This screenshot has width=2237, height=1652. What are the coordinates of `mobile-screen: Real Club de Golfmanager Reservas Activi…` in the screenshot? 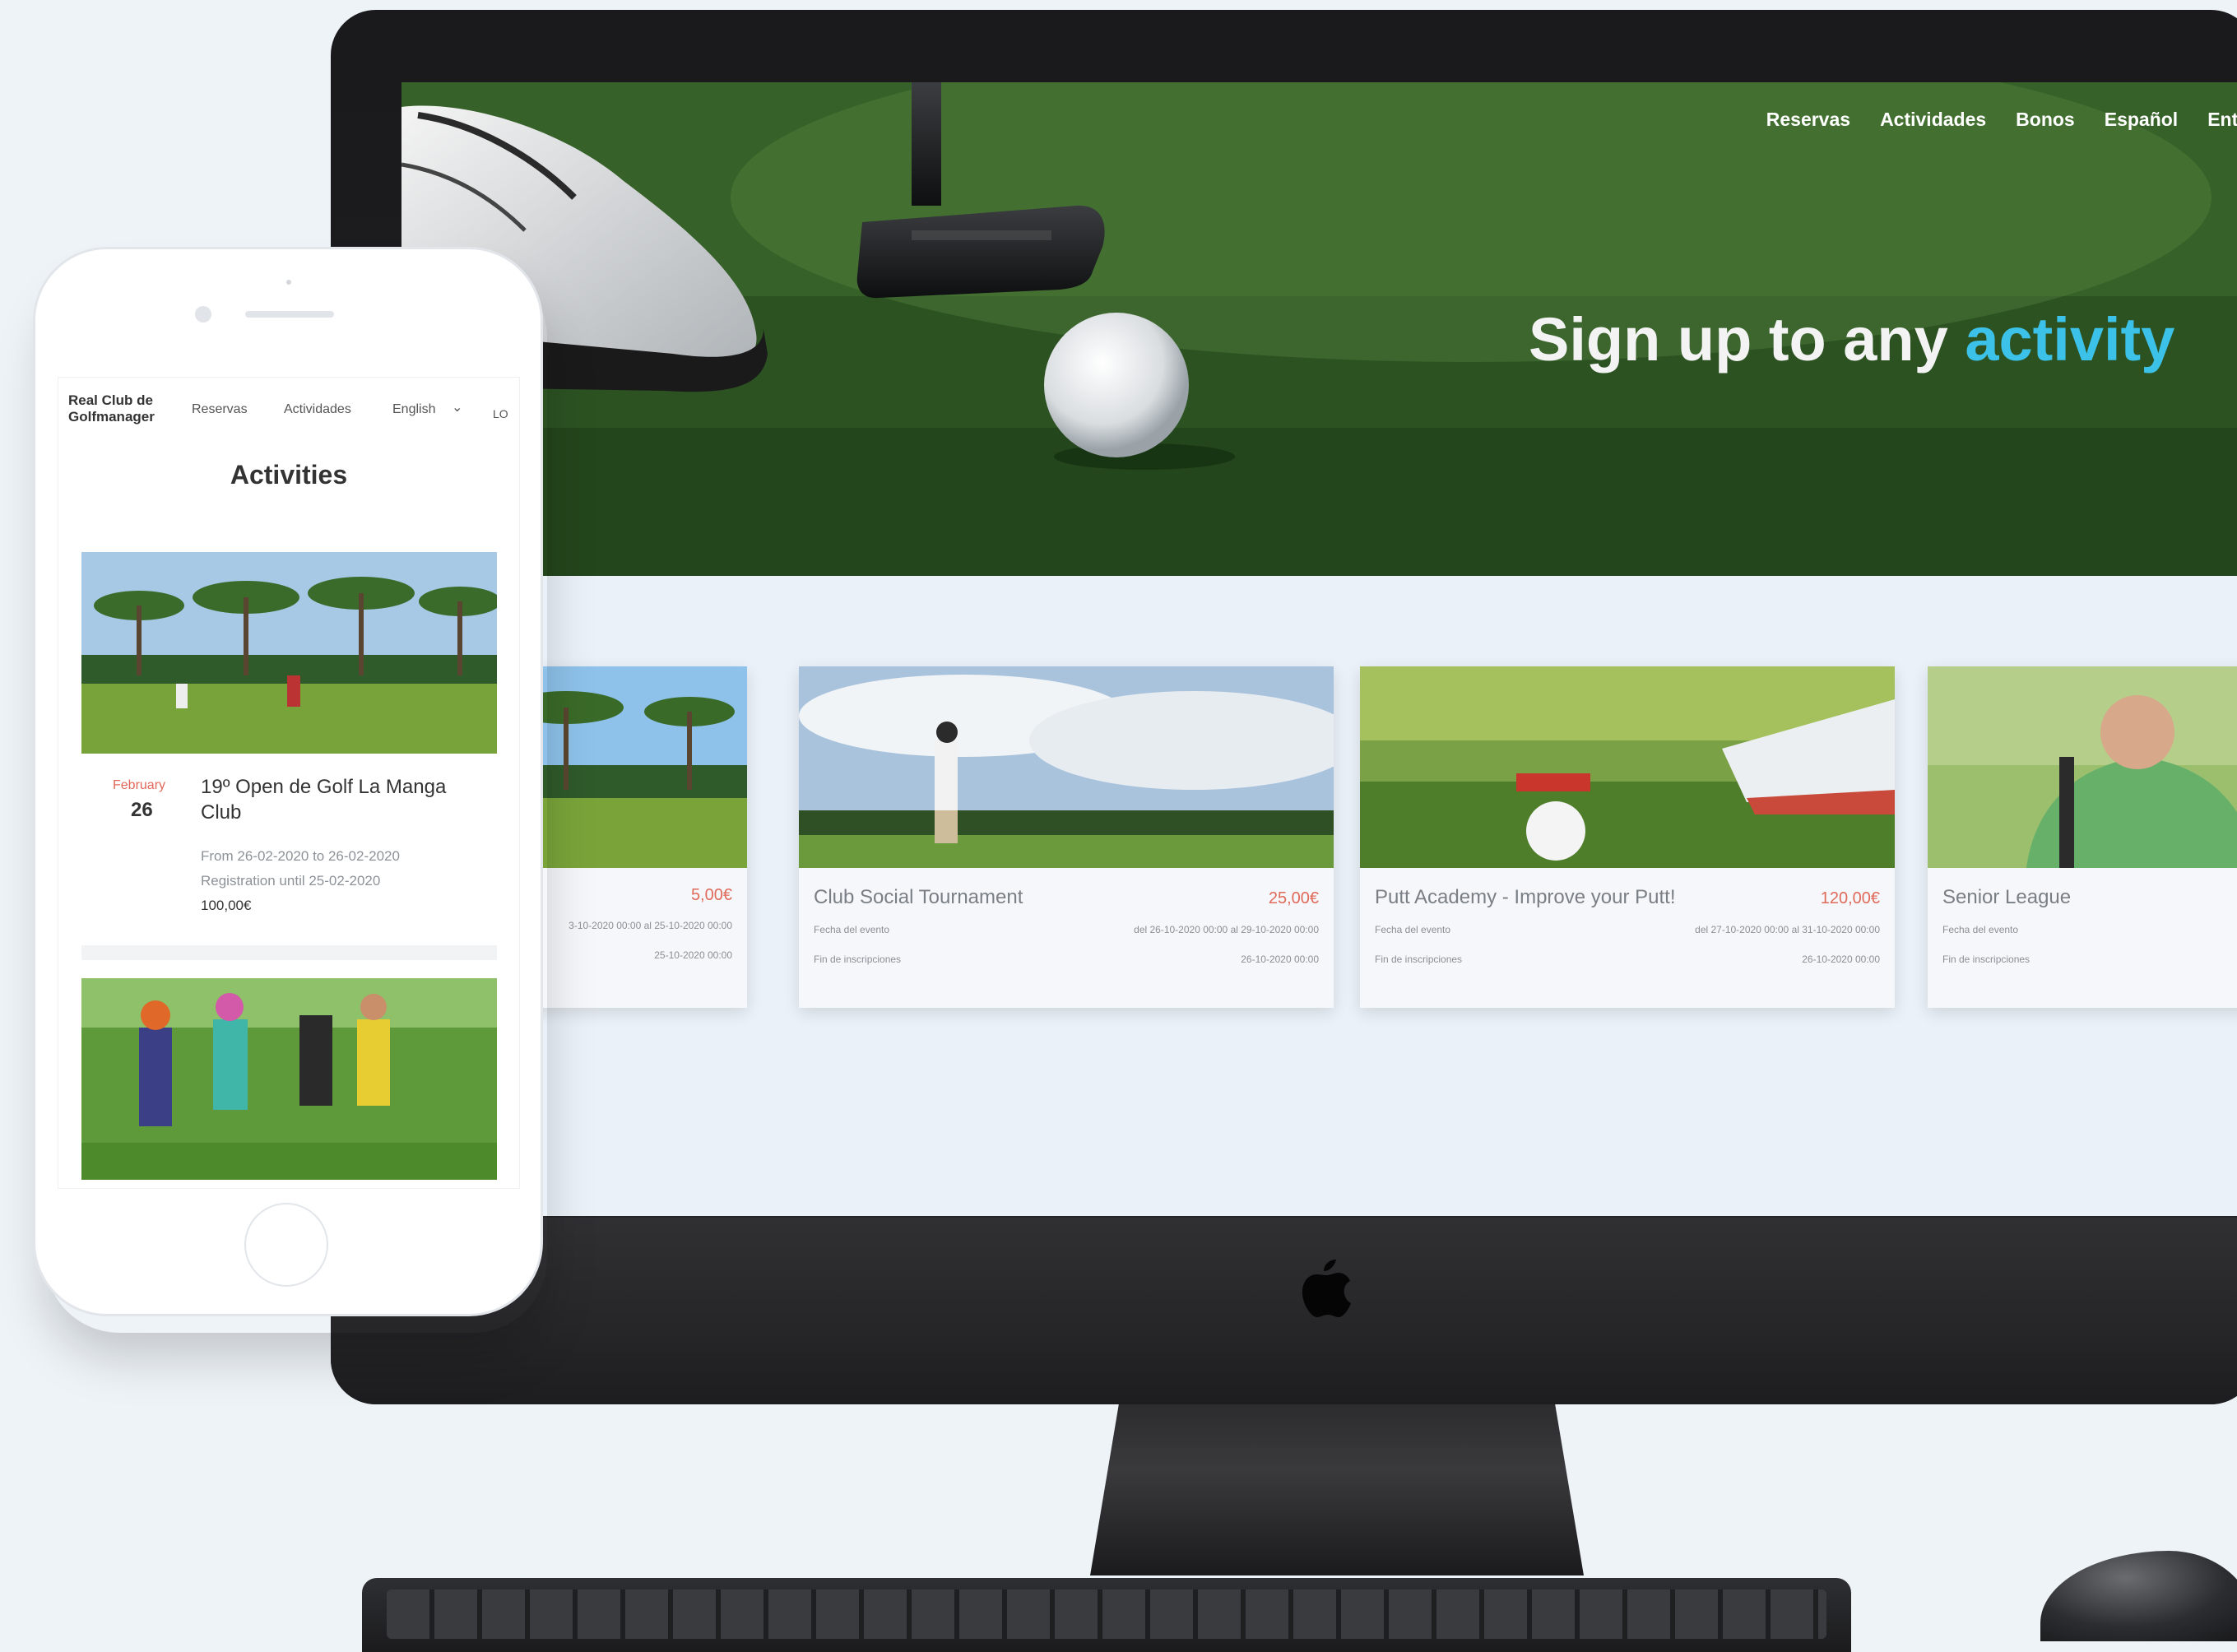 It's located at (289, 783).